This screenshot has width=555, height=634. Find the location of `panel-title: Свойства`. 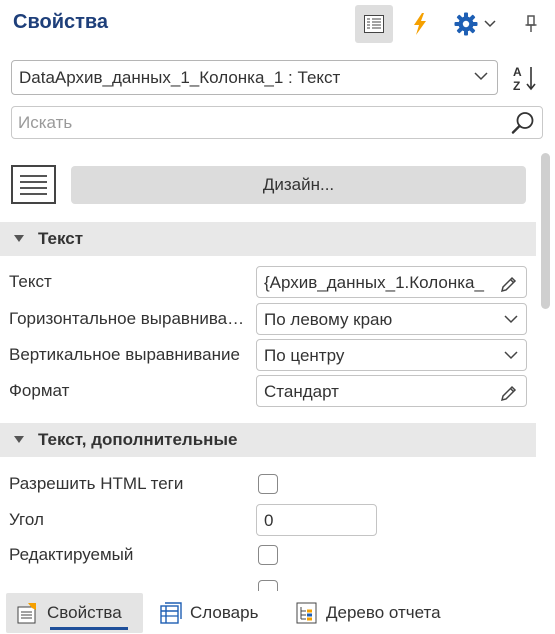

panel-title: Свойства is located at coordinates (61, 22).